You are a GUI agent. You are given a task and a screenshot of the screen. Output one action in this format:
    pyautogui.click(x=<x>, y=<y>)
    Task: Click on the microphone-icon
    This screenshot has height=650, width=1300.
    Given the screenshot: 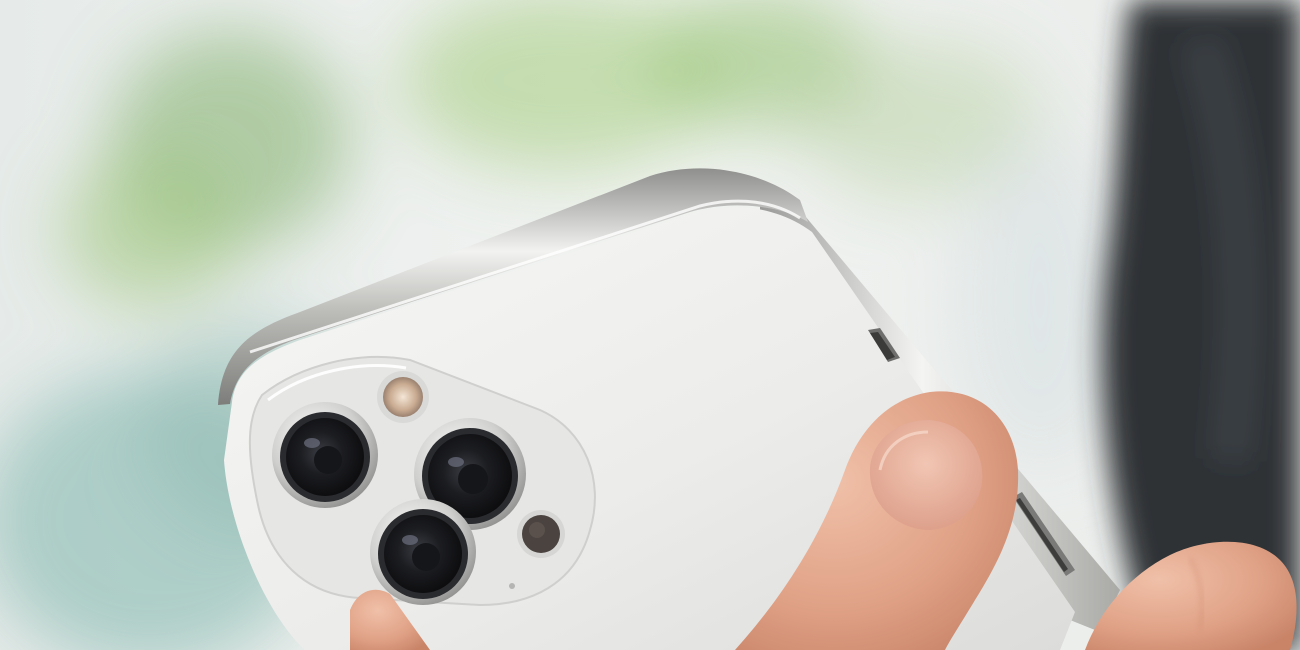 What is the action you would take?
    pyautogui.click(x=512, y=586)
    